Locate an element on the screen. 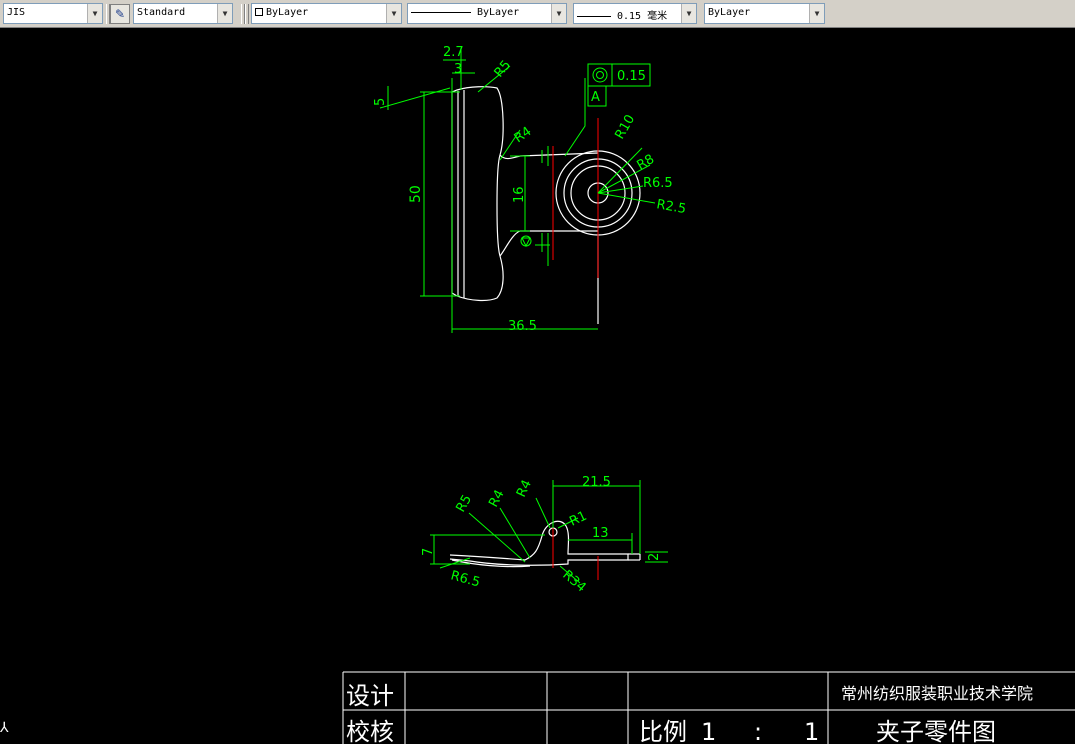 The width and height of the screenshot is (1075, 744). dim-3: 3 is located at coordinates (458, 69).